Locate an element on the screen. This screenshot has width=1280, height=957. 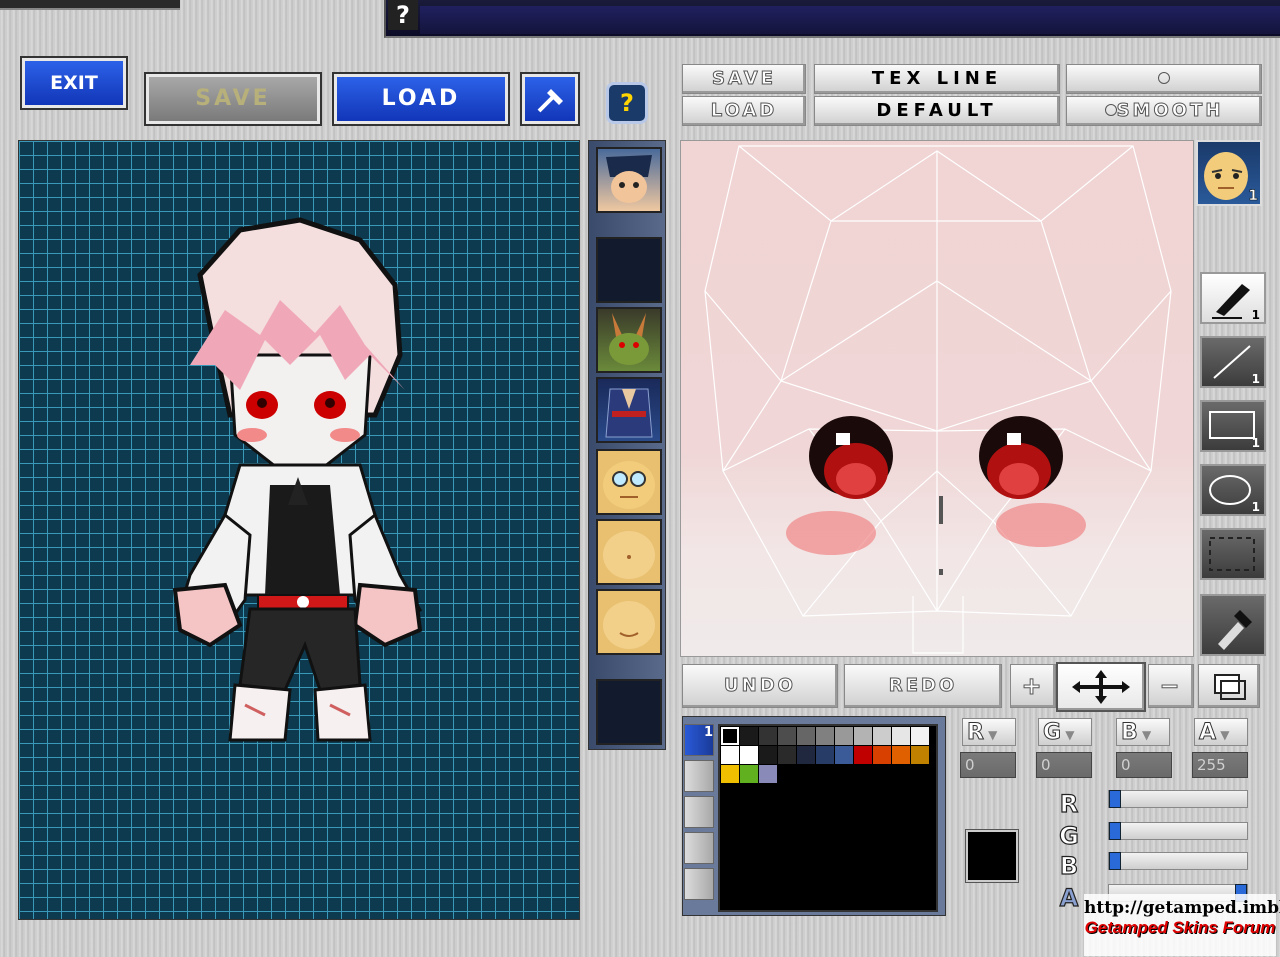
thumb-glasses-face is located at coordinates (629, 482).